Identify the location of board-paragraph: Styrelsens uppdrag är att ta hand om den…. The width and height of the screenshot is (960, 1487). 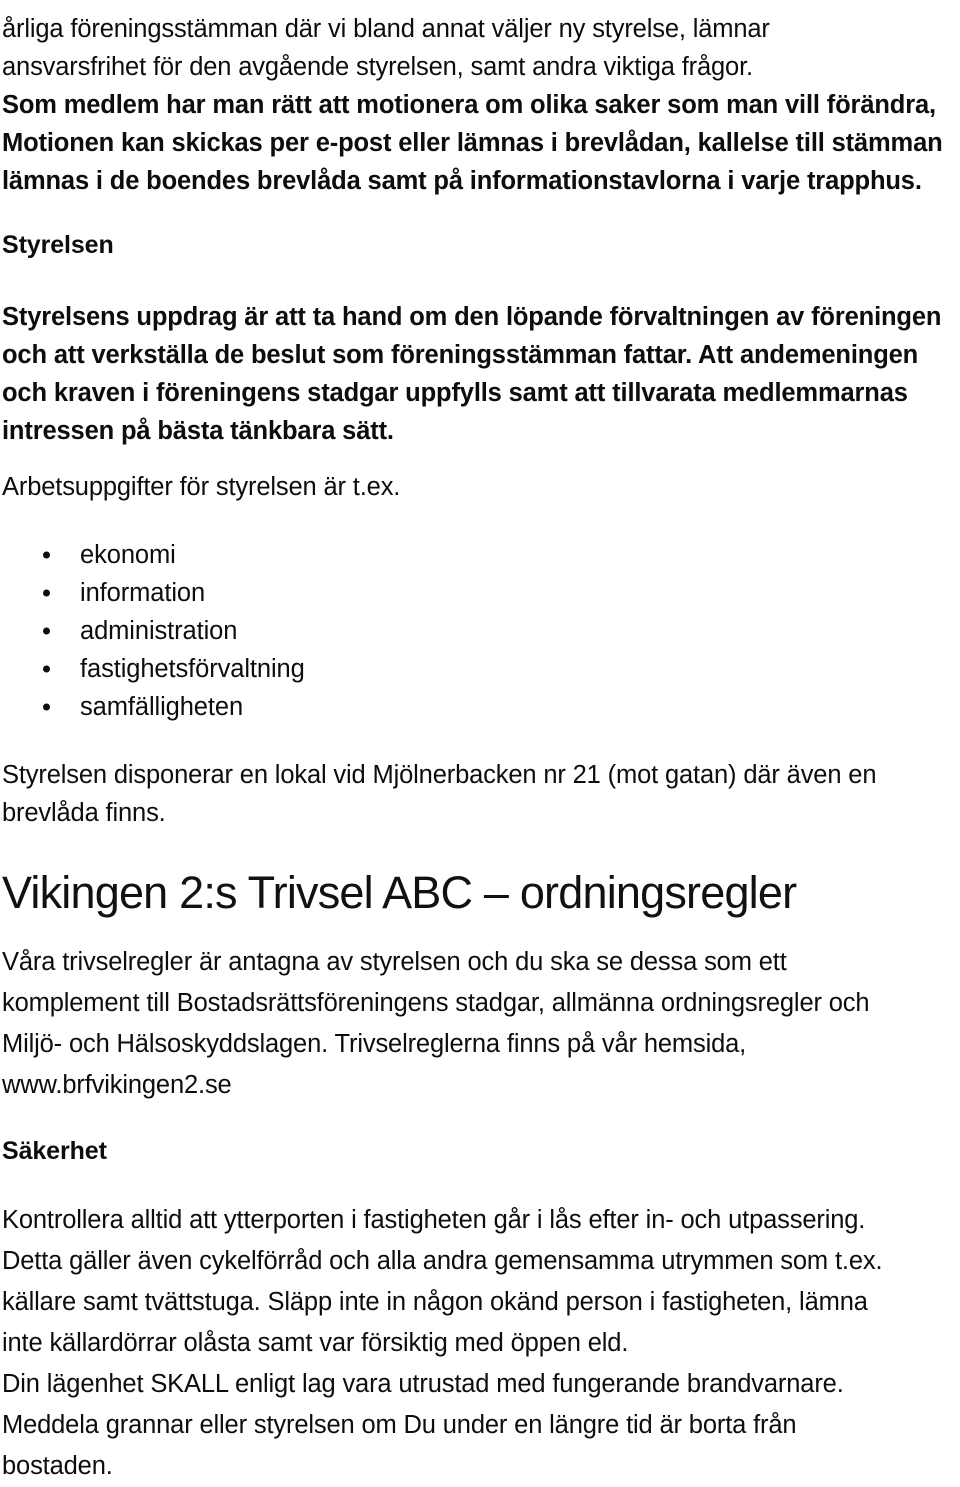
(478, 374).